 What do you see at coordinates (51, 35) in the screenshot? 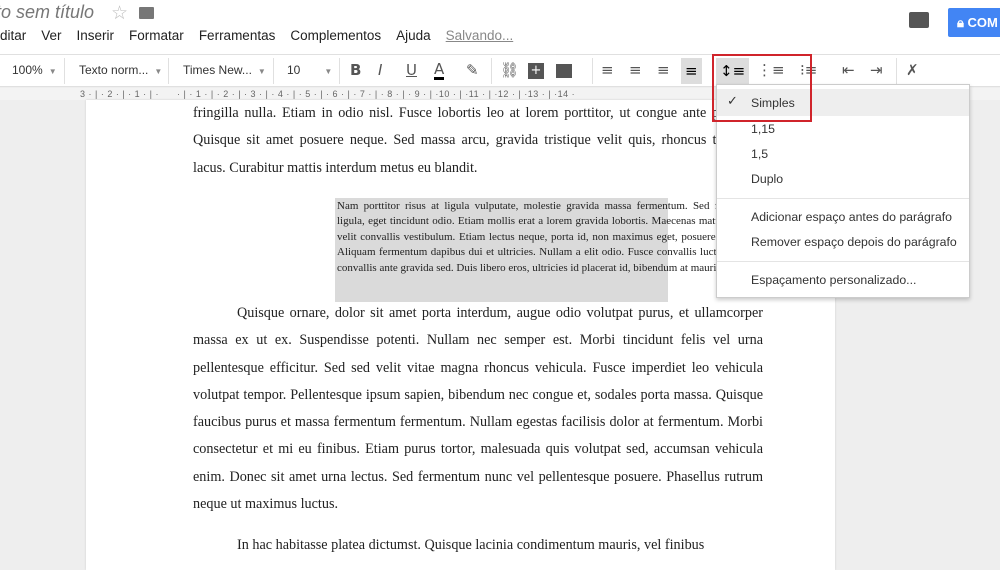
I see `menu-ver: Ver` at bounding box center [51, 35].